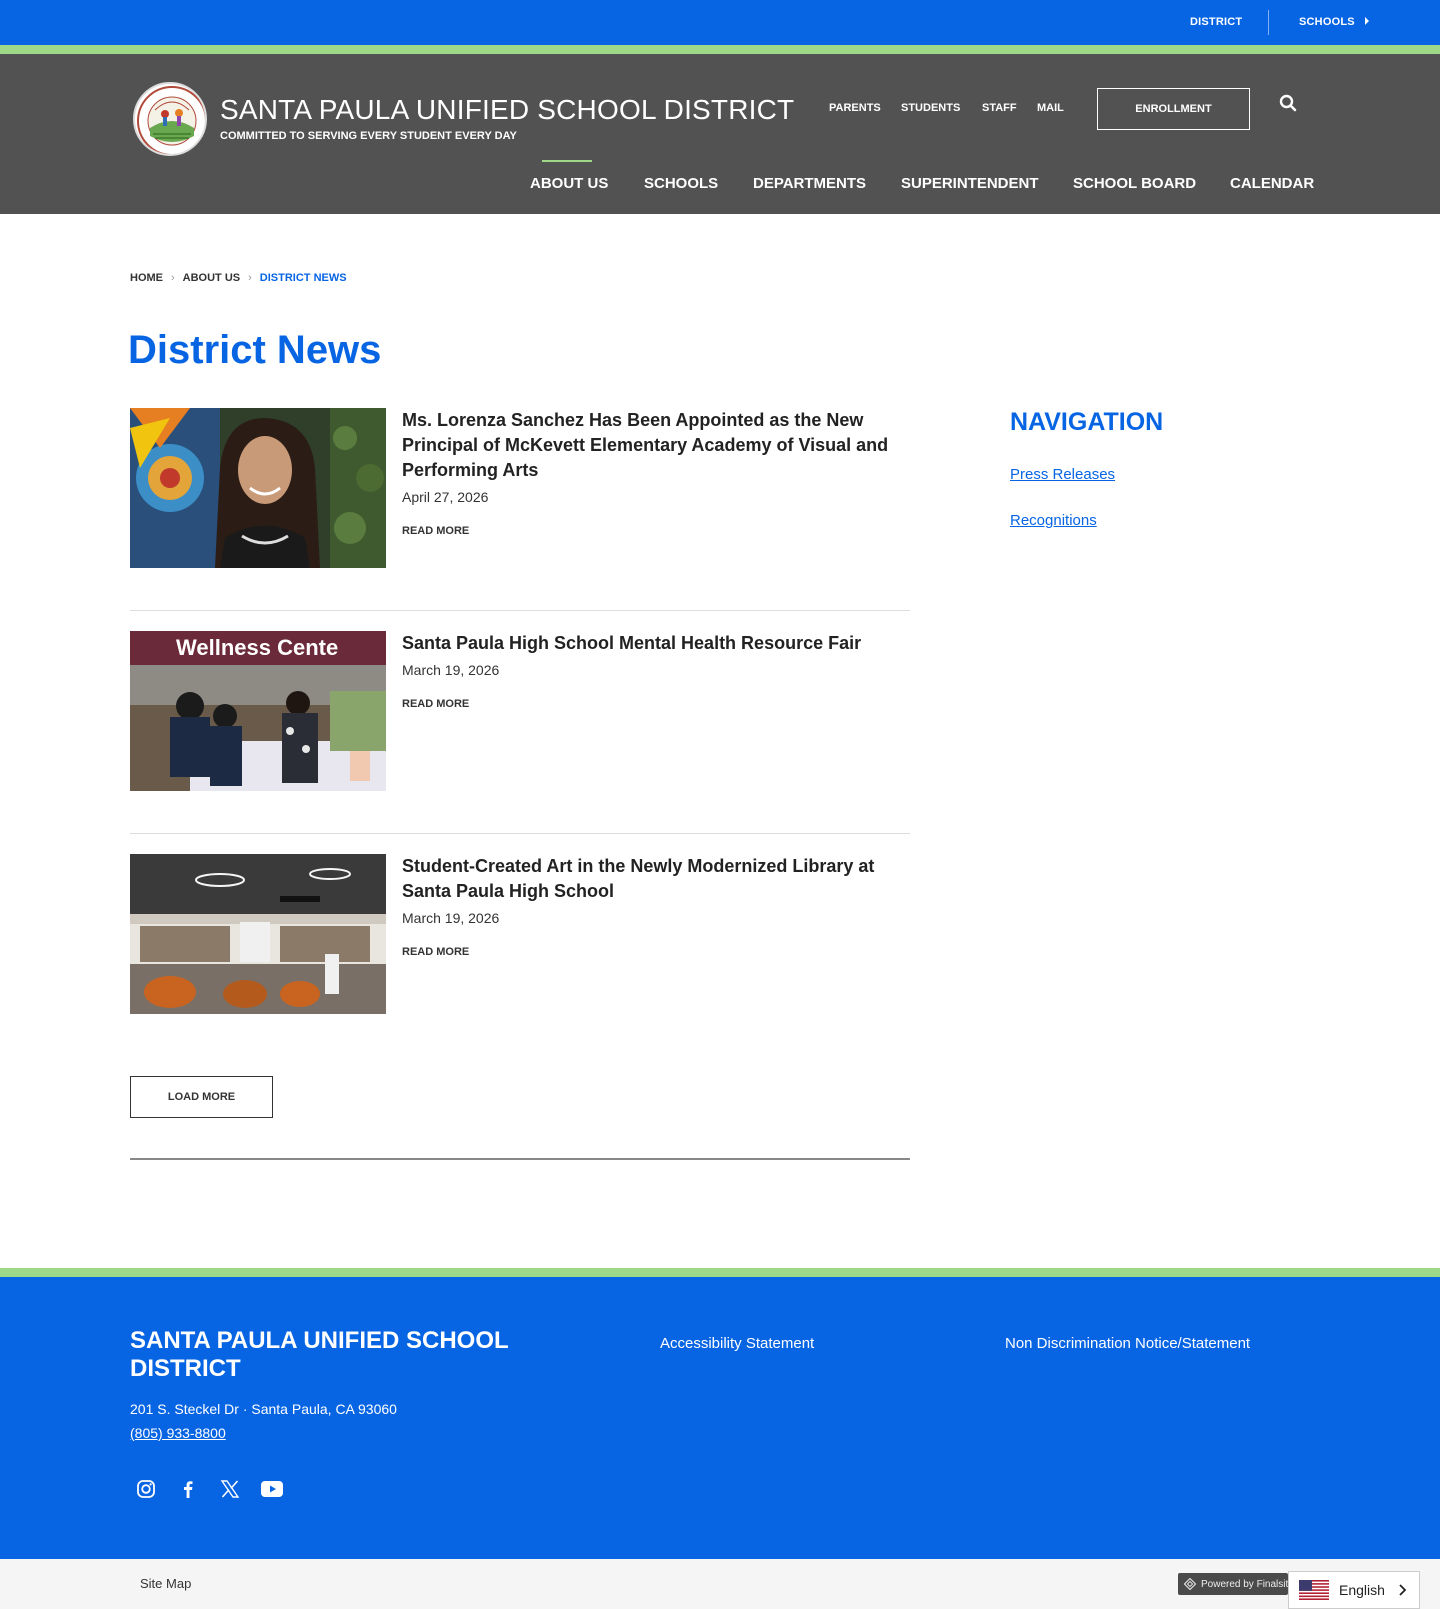 Image resolution: width=1440 pixels, height=1609 pixels. I want to click on instagram-icon, so click(146, 1489).